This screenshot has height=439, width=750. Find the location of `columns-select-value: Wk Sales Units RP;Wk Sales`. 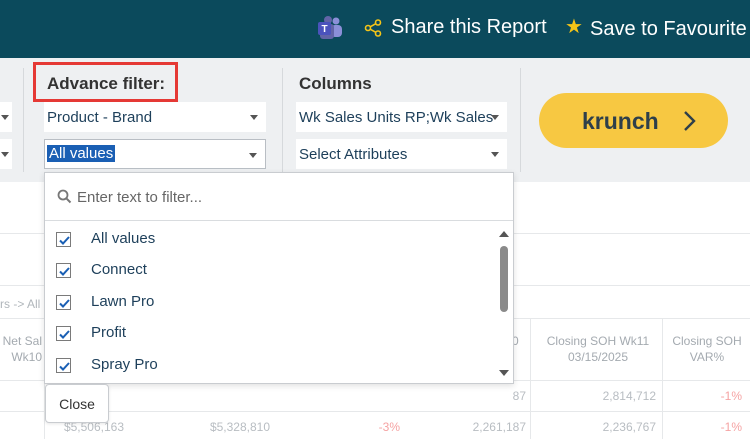

columns-select-value: Wk Sales Units RP;Wk Sales is located at coordinates (396, 117).